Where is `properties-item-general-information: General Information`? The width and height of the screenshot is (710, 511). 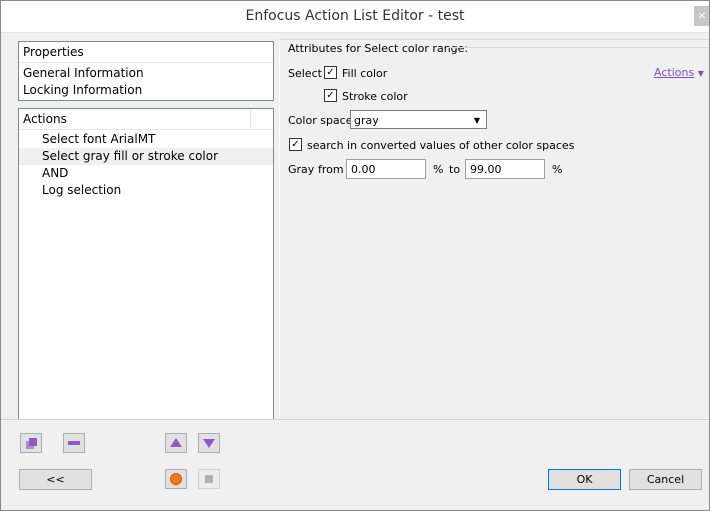
properties-item-general-information: General Information is located at coordinates (146, 73).